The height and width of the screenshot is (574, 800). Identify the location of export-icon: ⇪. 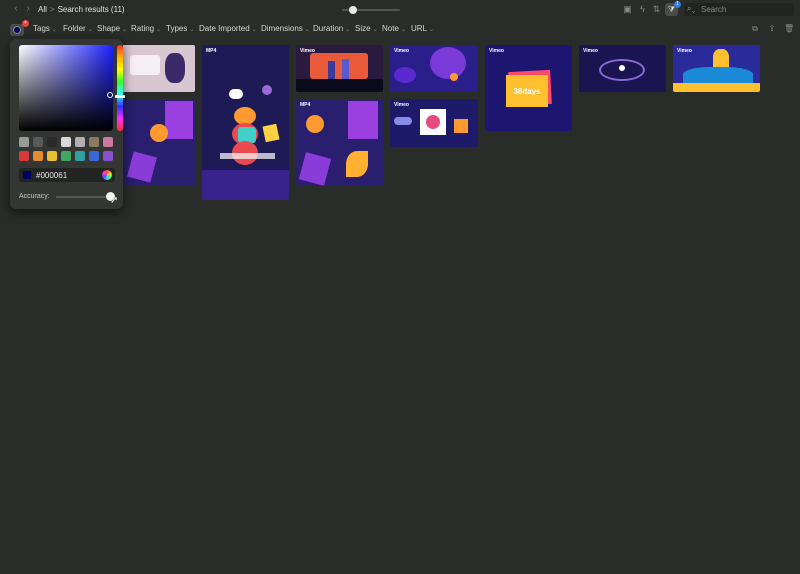
(772, 29).